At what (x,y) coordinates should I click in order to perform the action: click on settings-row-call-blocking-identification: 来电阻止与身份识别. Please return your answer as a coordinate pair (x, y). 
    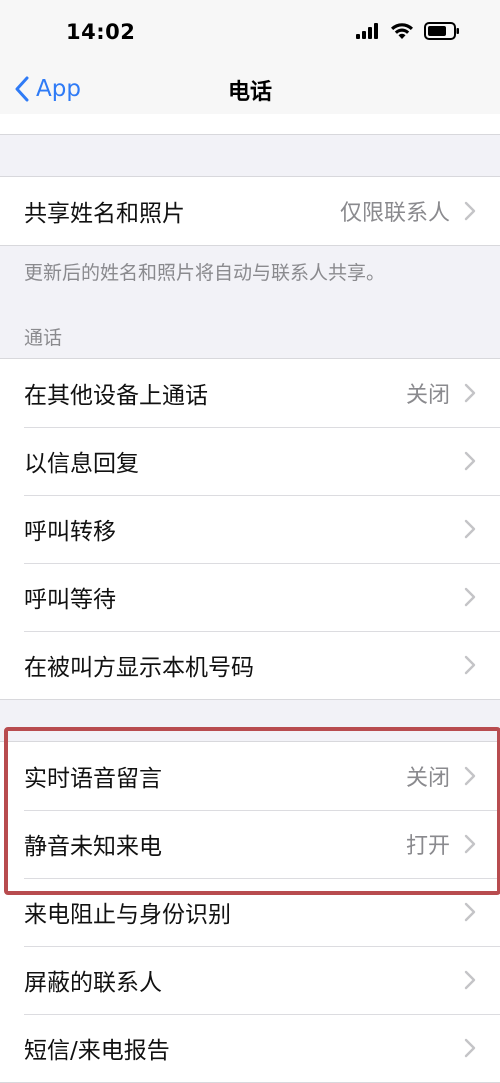
    Looking at the image, I should click on (250, 912).